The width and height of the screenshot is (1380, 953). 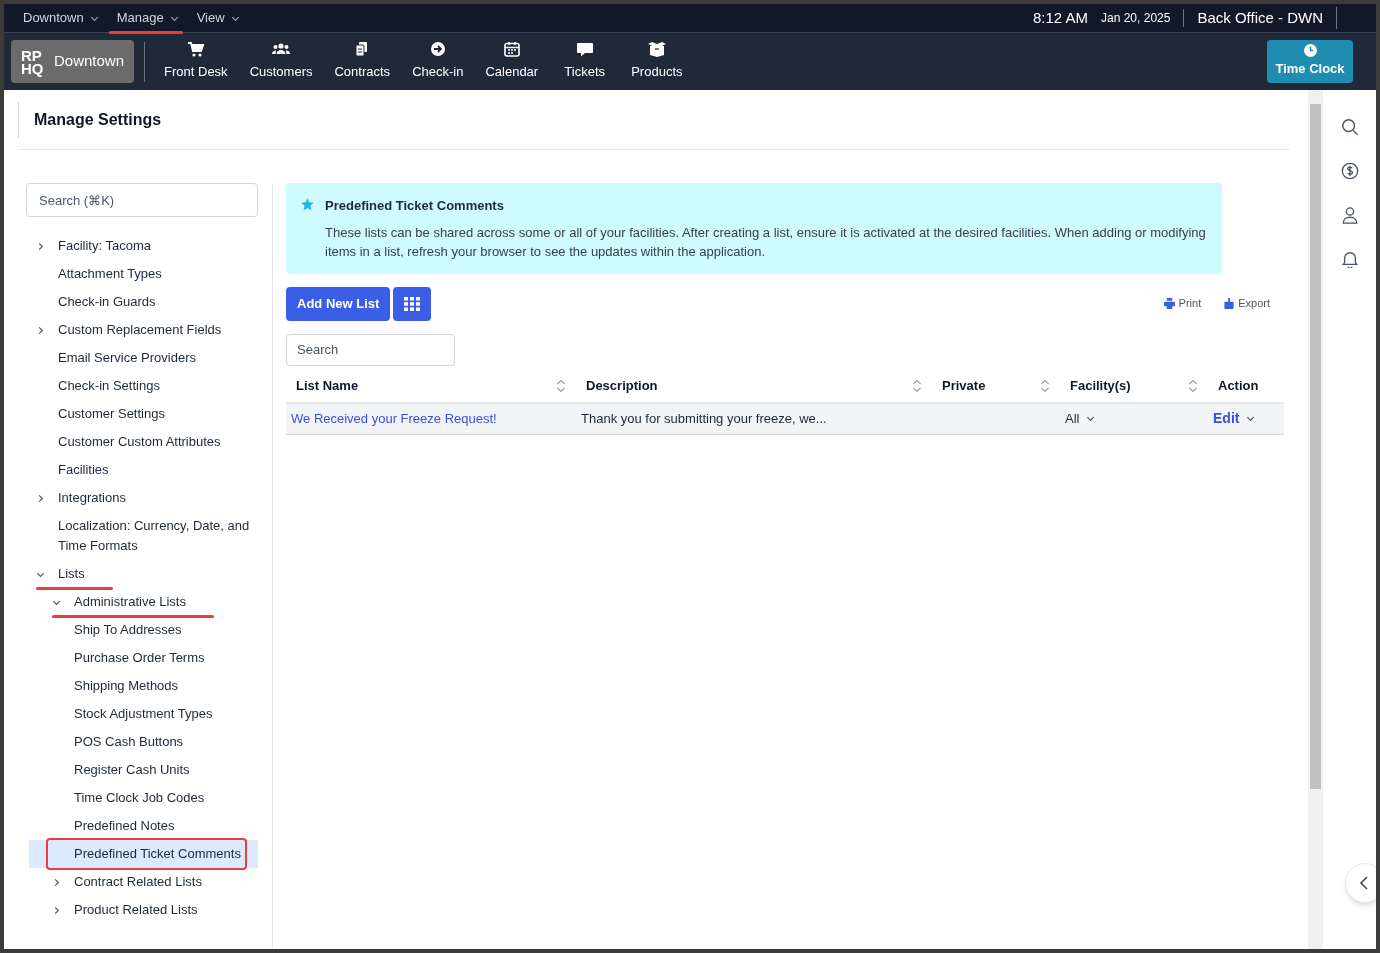 What do you see at coordinates (89, 61) in the screenshot?
I see `facility-name: Downtown` at bounding box center [89, 61].